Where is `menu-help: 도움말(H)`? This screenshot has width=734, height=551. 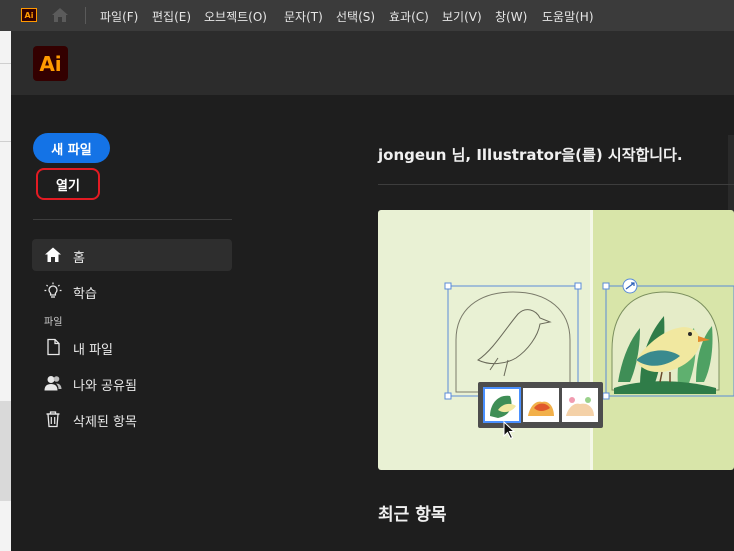 menu-help: 도움말(H) is located at coordinates (568, 16).